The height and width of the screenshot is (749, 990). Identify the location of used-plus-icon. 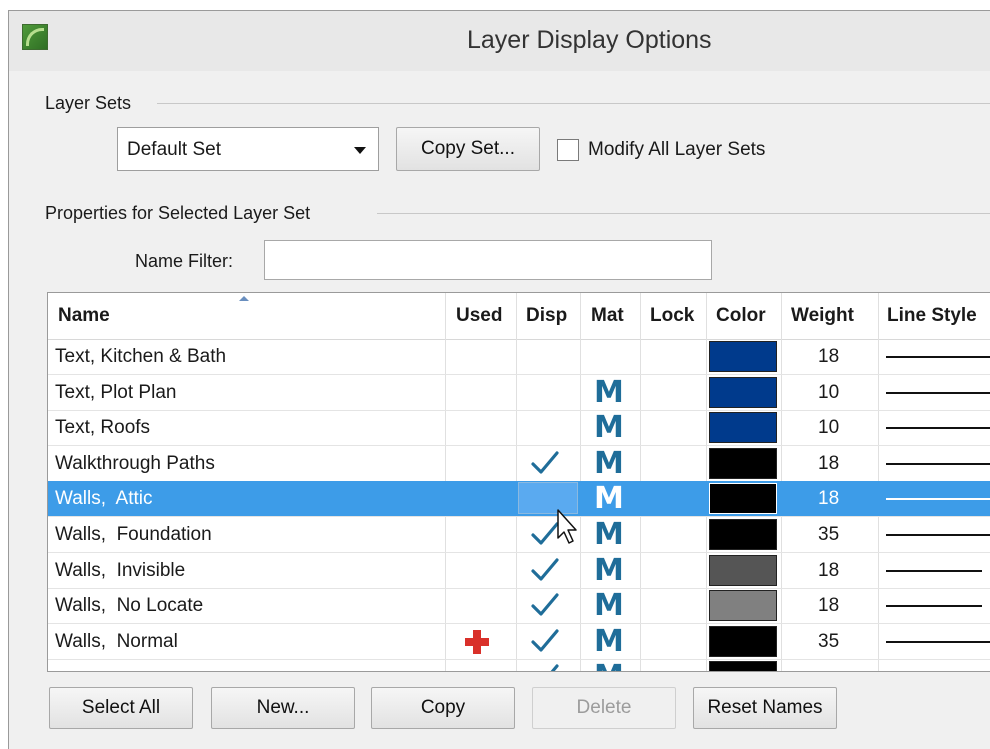
(477, 642).